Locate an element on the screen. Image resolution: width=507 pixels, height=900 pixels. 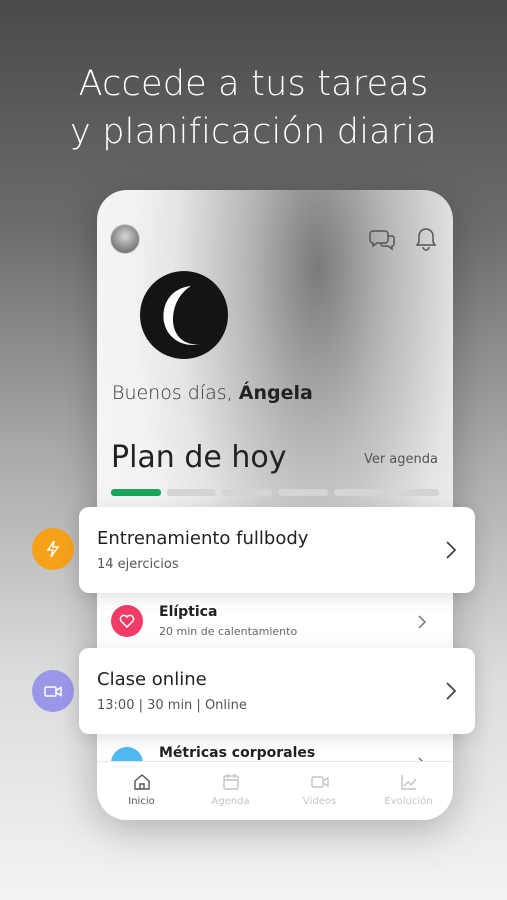
calendar-icon is located at coordinates (230, 782).